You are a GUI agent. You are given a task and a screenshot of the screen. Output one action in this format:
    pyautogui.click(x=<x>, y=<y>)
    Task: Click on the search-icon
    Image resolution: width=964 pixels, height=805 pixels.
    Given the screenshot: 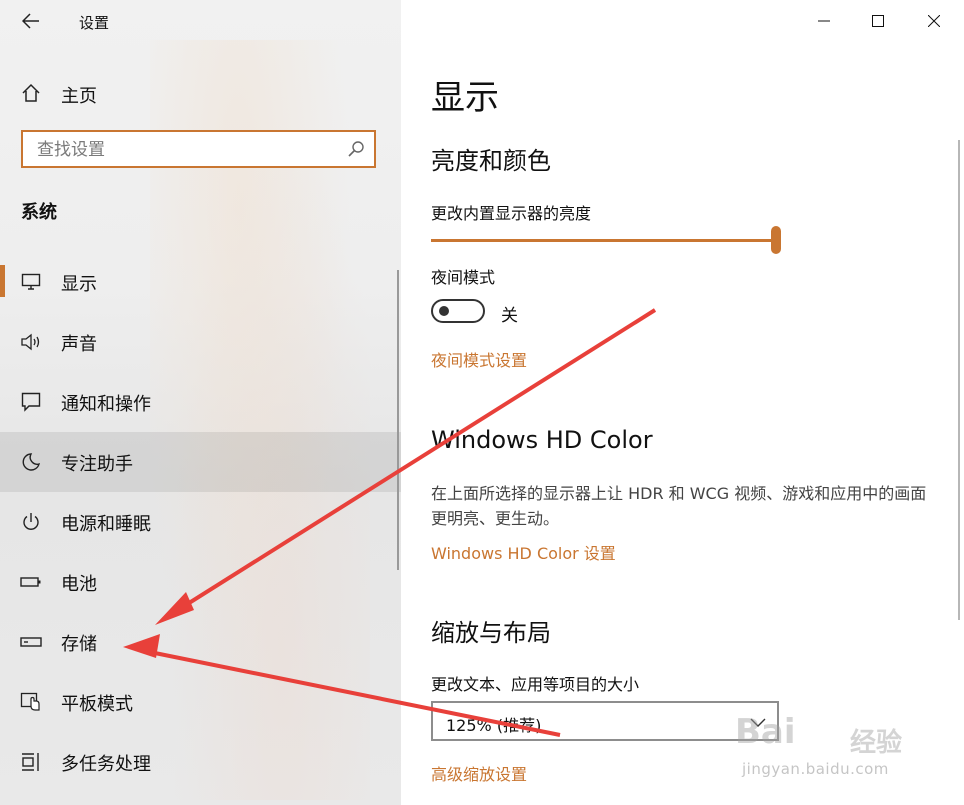 What is the action you would take?
    pyautogui.click(x=356, y=149)
    